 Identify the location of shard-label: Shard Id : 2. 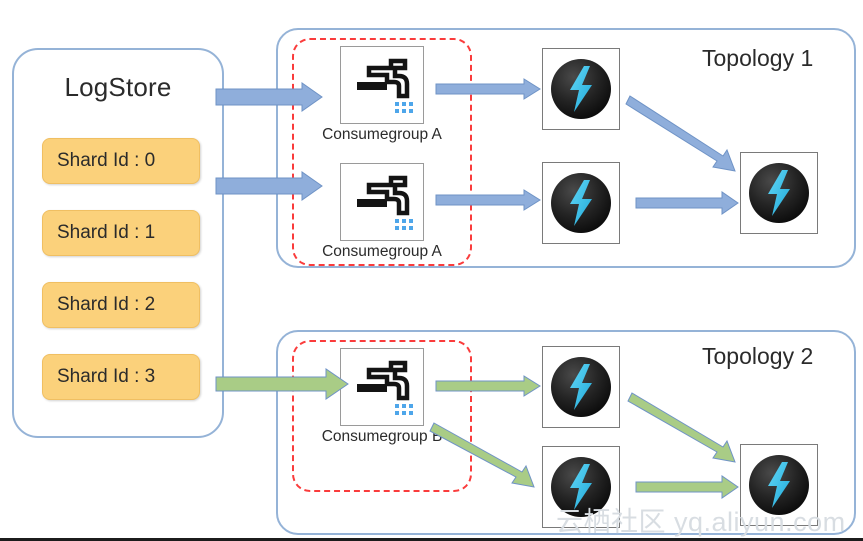
(106, 304).